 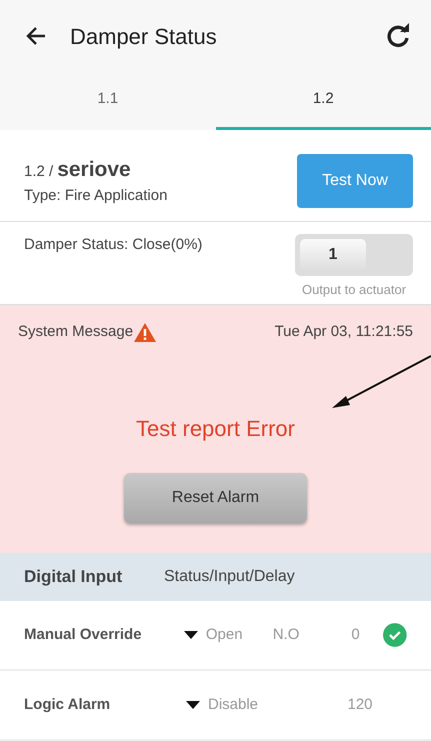 What do you see at coordinates (113, 245) in the screenshot?
I see `damper-status: Damper Status: Close(0%)` at bounding box center [113, 245].